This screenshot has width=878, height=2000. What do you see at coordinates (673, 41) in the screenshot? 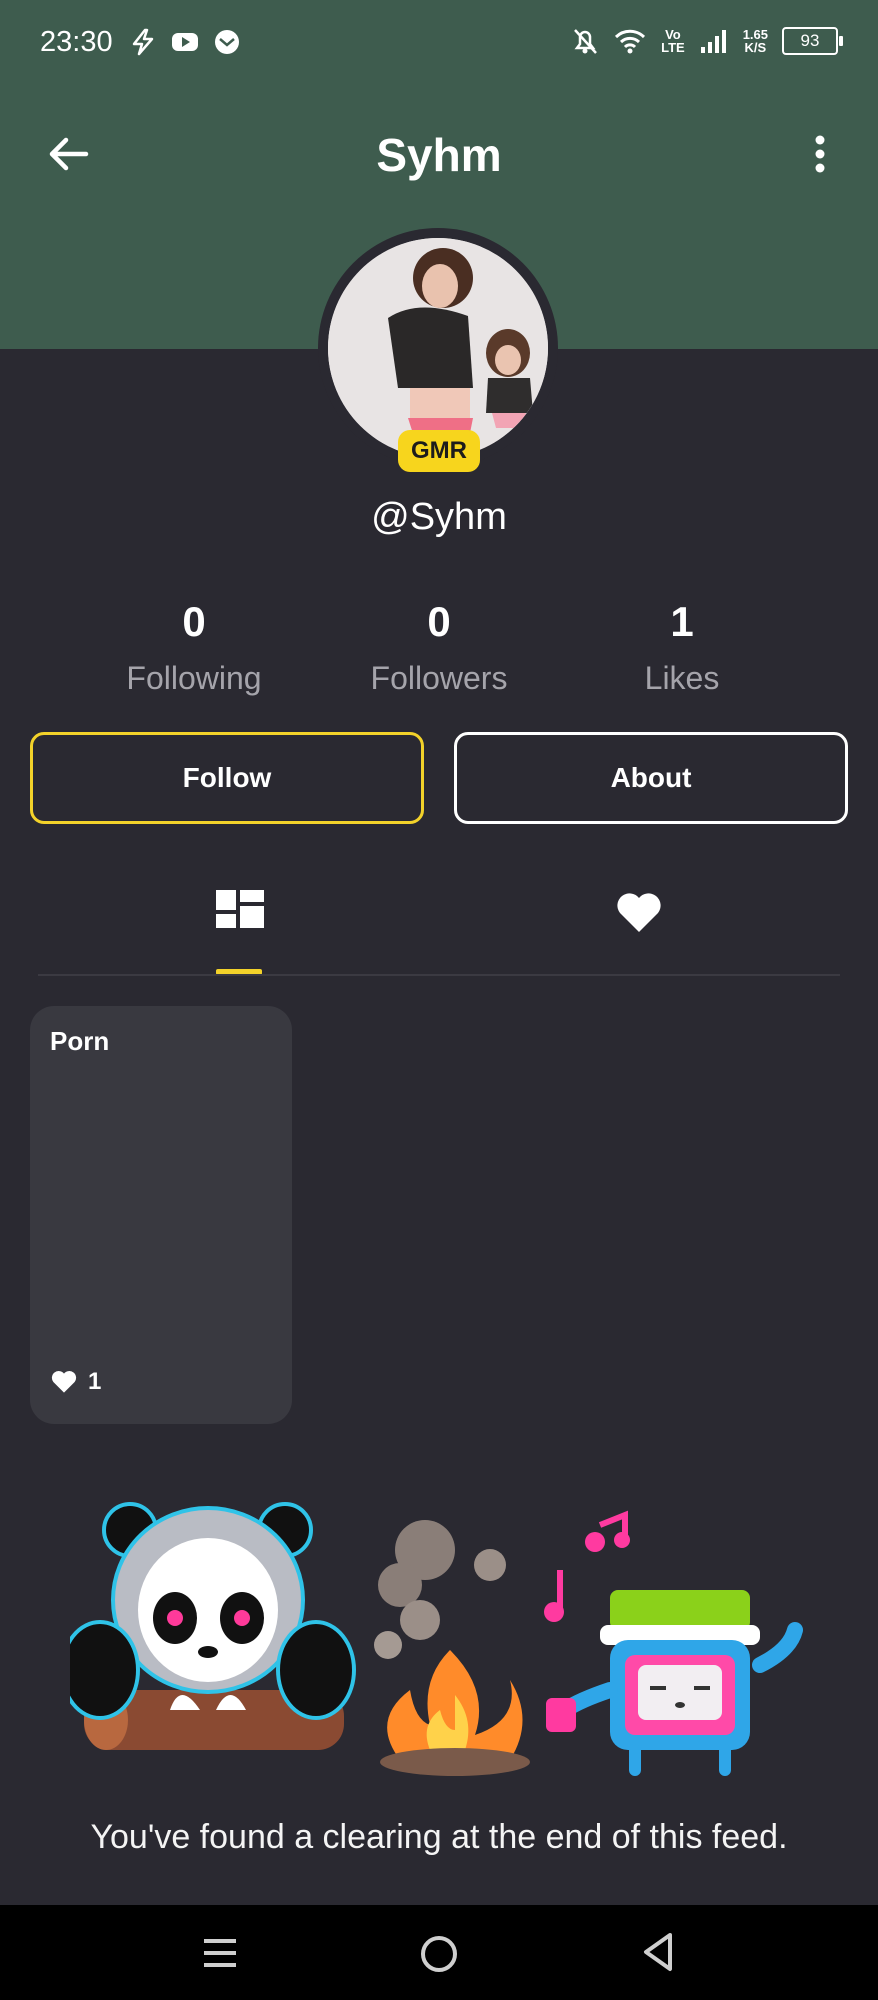
I see `volte-icon: Vo LTE` at bounding box center [673, 41].